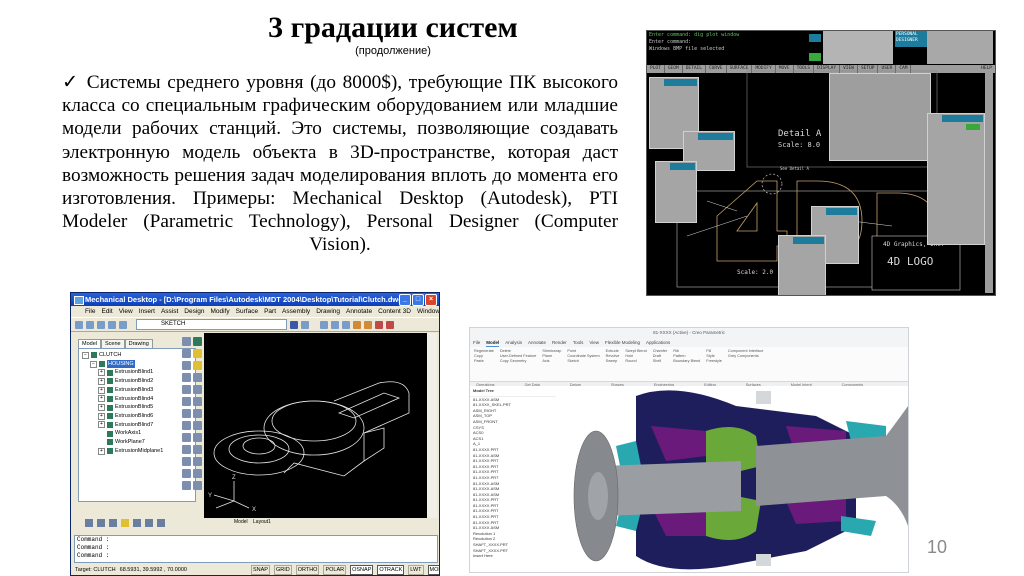 Image resolution: width=1024 pixels, height=576 pixels. What do you see at coordinates (551, 351) in the screenshot?
I see `ribbon-button: Shrinkwrap` at bounding box center [551, 351].